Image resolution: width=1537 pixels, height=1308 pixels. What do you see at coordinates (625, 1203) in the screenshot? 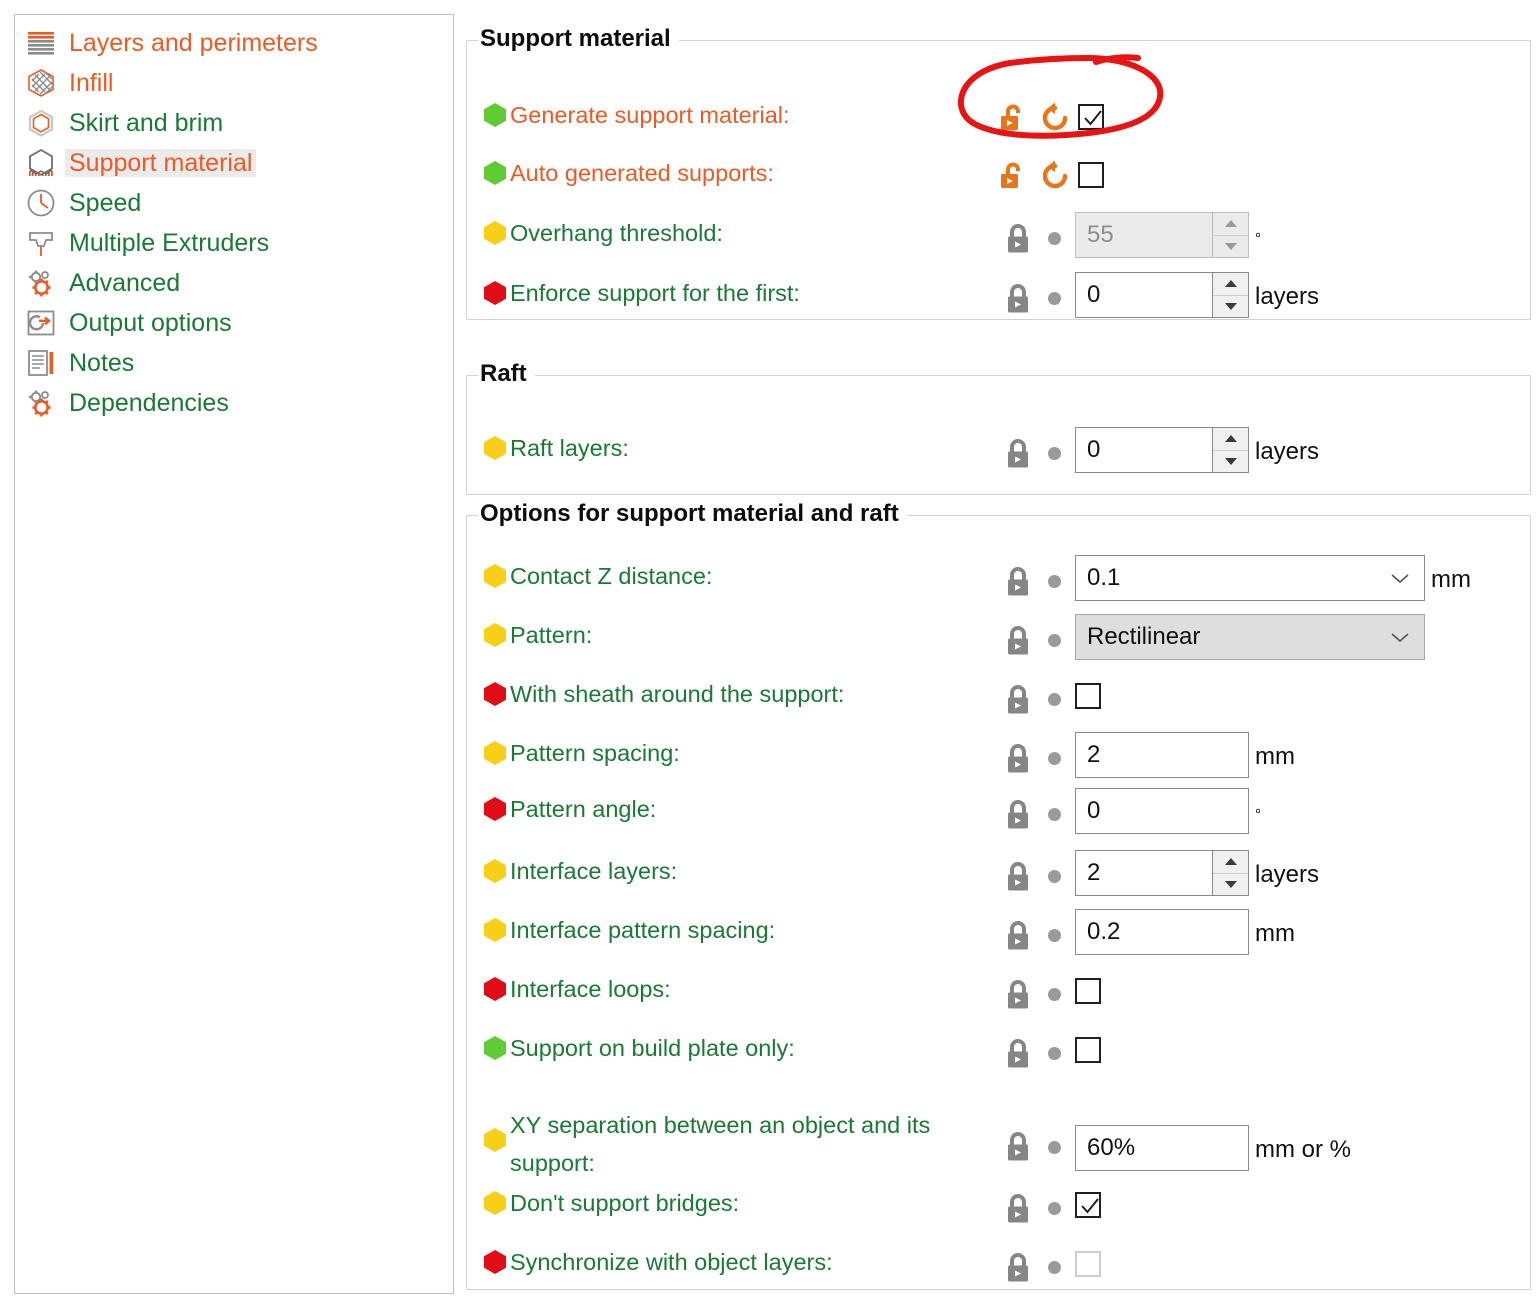
I see `setting-label: Don't support bridges:` at bounding box center [625, 1203].